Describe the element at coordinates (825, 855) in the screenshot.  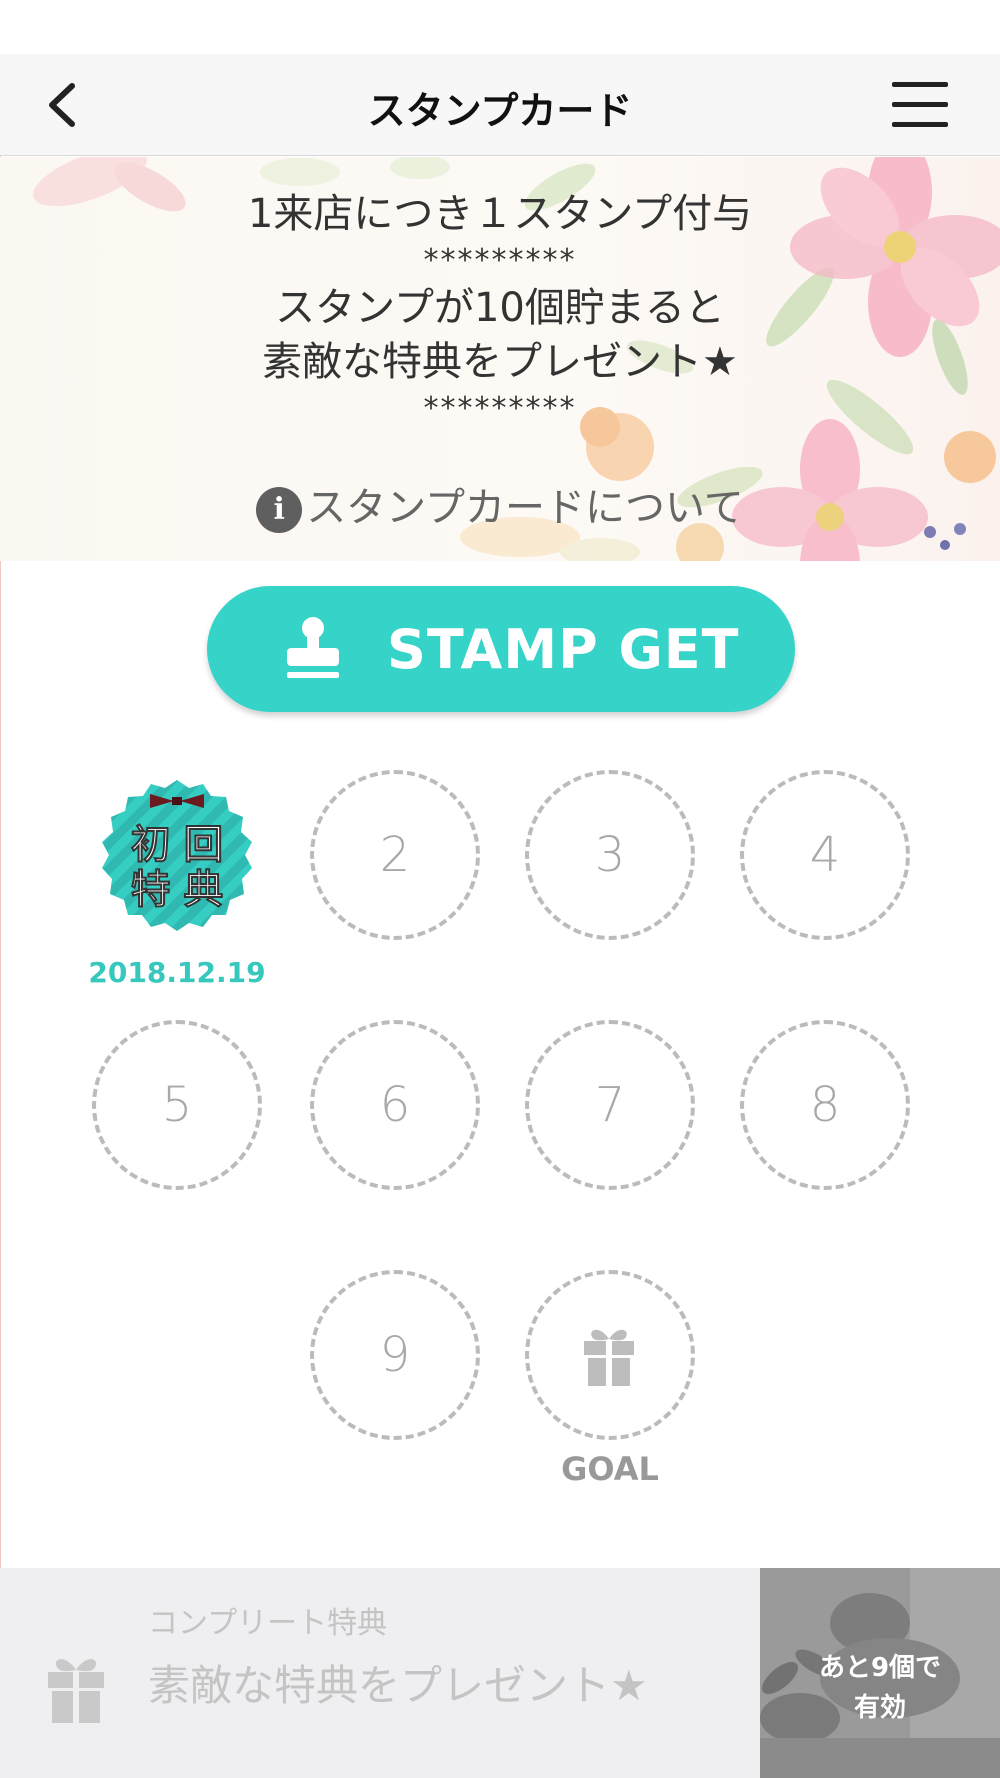
I see `stamp-slot-4: 4` at that location.